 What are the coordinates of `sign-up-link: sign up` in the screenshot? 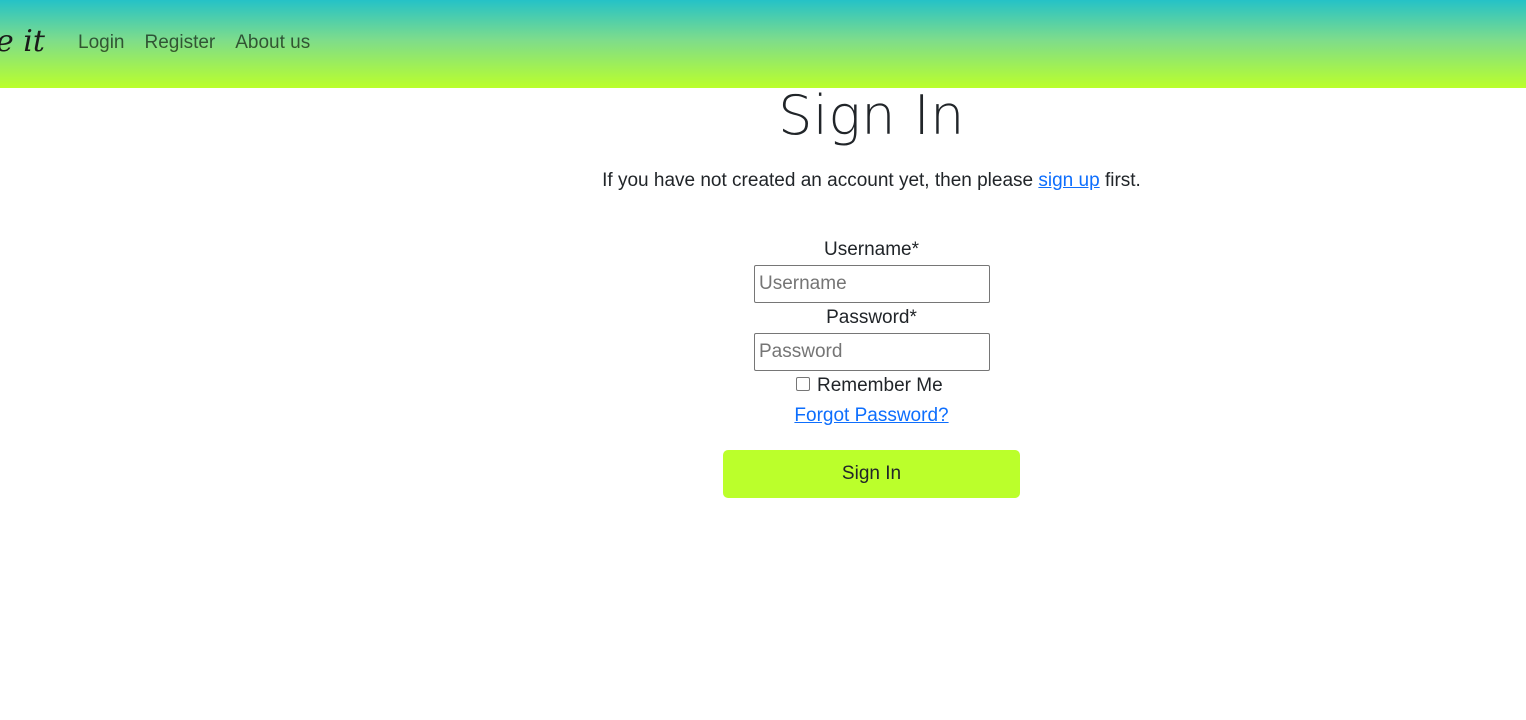 It's located at (1068, 180).